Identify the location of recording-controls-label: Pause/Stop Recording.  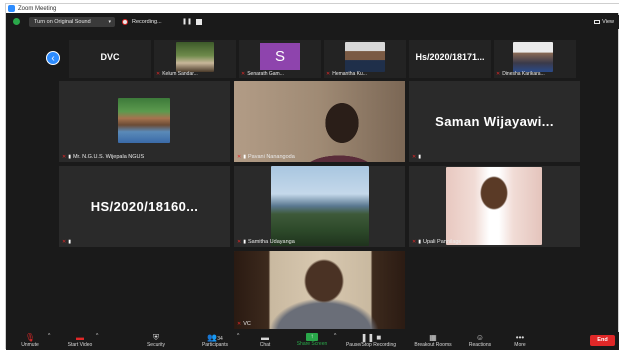
(371, 345).